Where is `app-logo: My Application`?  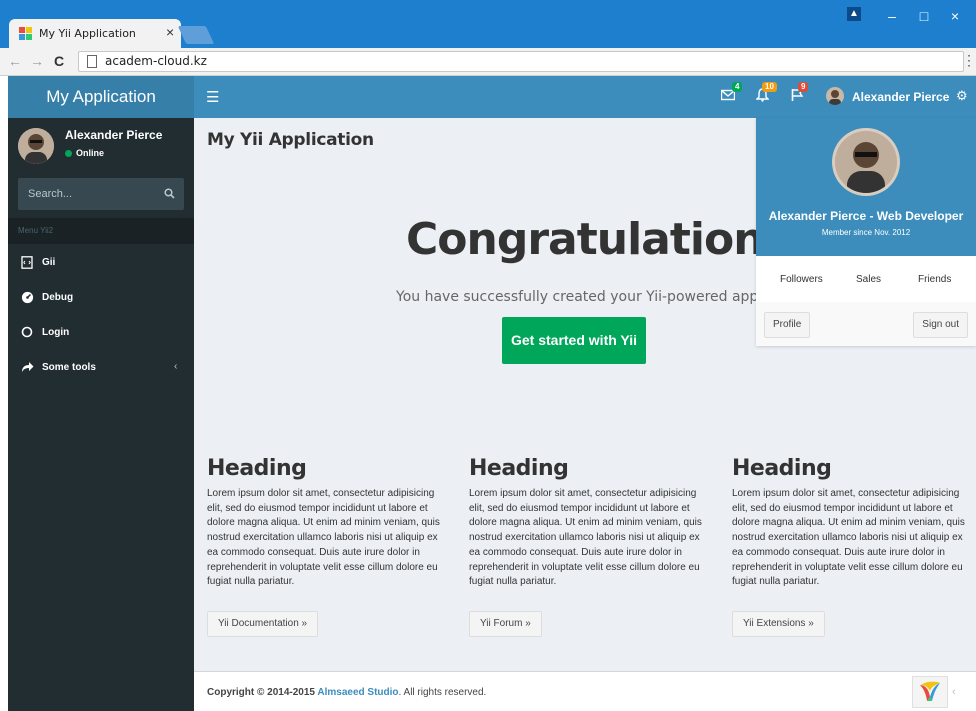 app-logo: My Application is located at coordinates (101, 97).